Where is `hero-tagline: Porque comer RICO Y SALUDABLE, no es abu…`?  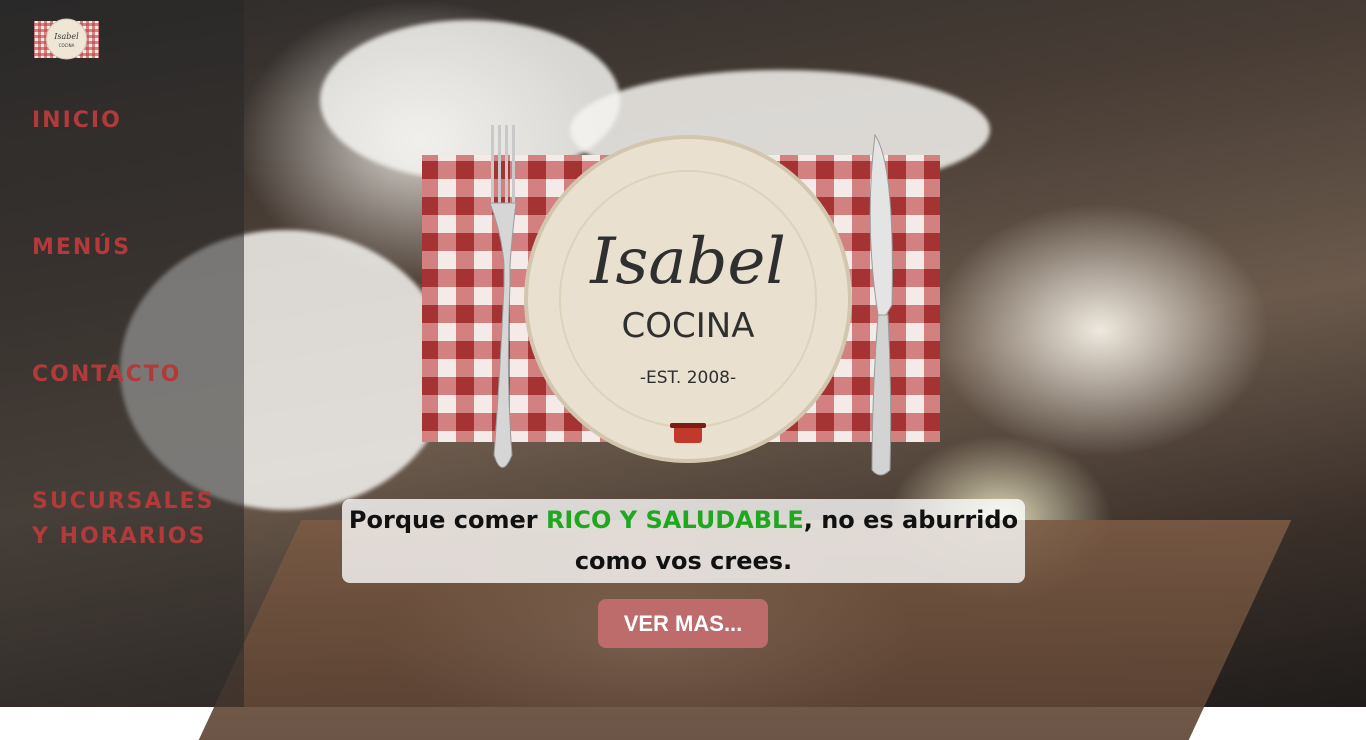 hero-tagline: Porque comer RICO Y SALUDABLE, no es abu… is located at coordinates (683, 541).